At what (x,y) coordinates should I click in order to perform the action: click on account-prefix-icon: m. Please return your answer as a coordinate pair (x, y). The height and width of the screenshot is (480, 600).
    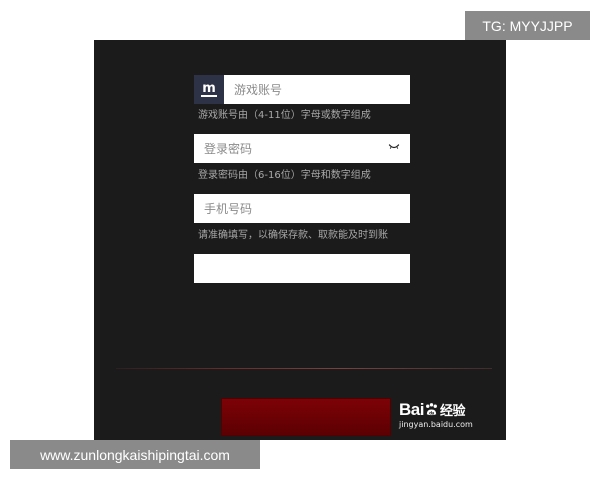
    Looking at the image, I should click on (209, 89).